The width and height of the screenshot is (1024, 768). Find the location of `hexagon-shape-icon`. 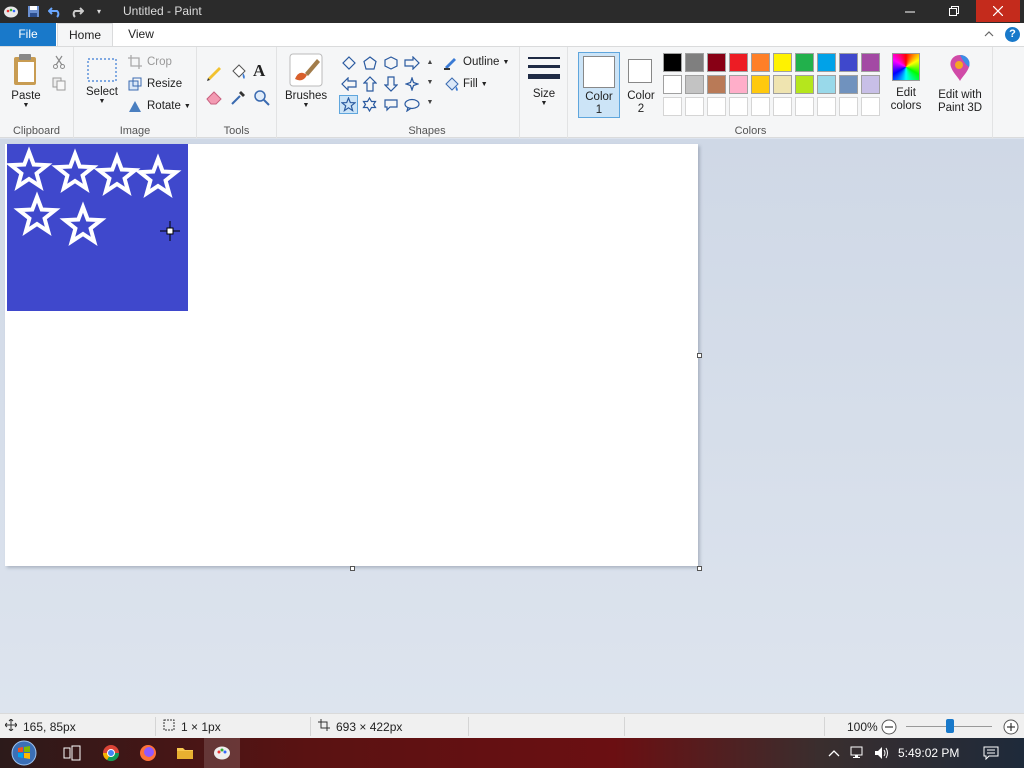

hexagon-shape-icon is located at coordinates (390, 62).